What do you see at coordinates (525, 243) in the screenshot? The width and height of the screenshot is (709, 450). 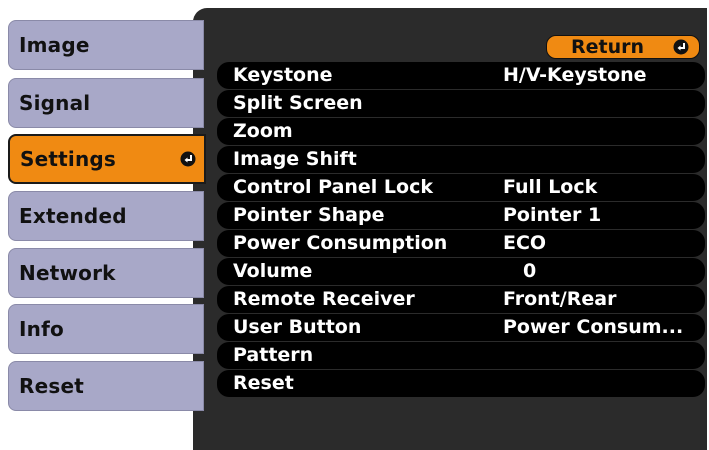 I see `setting-value: ECO` at bounding box center [525, 243].